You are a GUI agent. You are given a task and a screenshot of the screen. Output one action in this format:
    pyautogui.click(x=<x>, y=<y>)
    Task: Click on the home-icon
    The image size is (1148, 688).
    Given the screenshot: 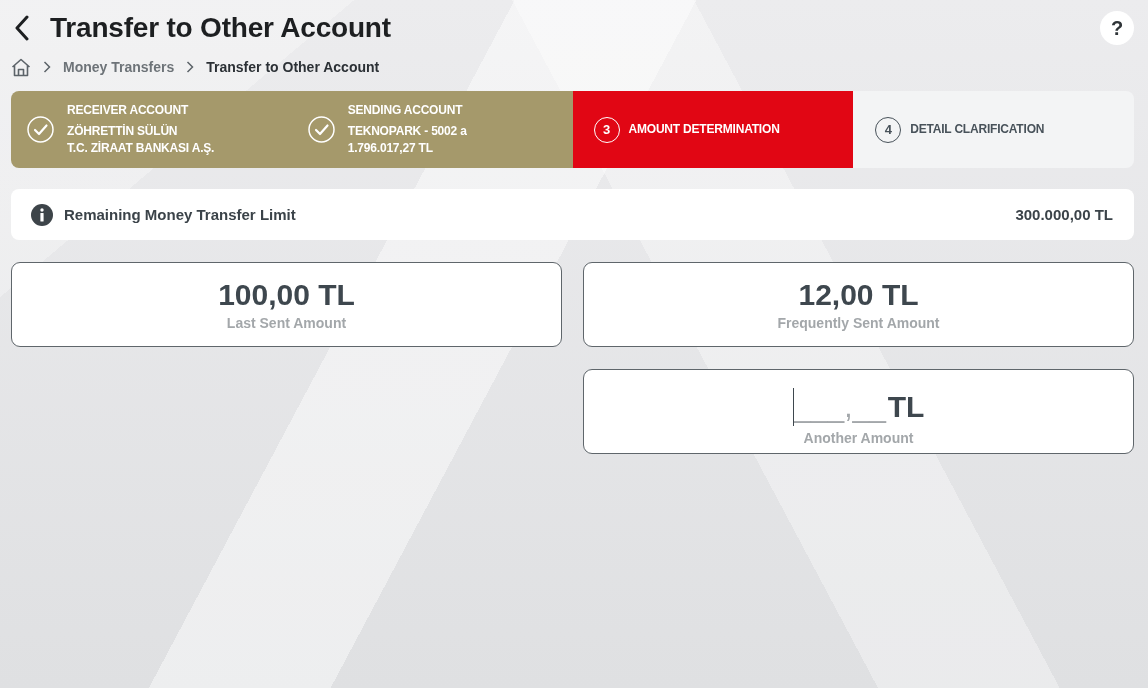 What is the action you would take?
    pyautogui.click(x=21, y=67)
    